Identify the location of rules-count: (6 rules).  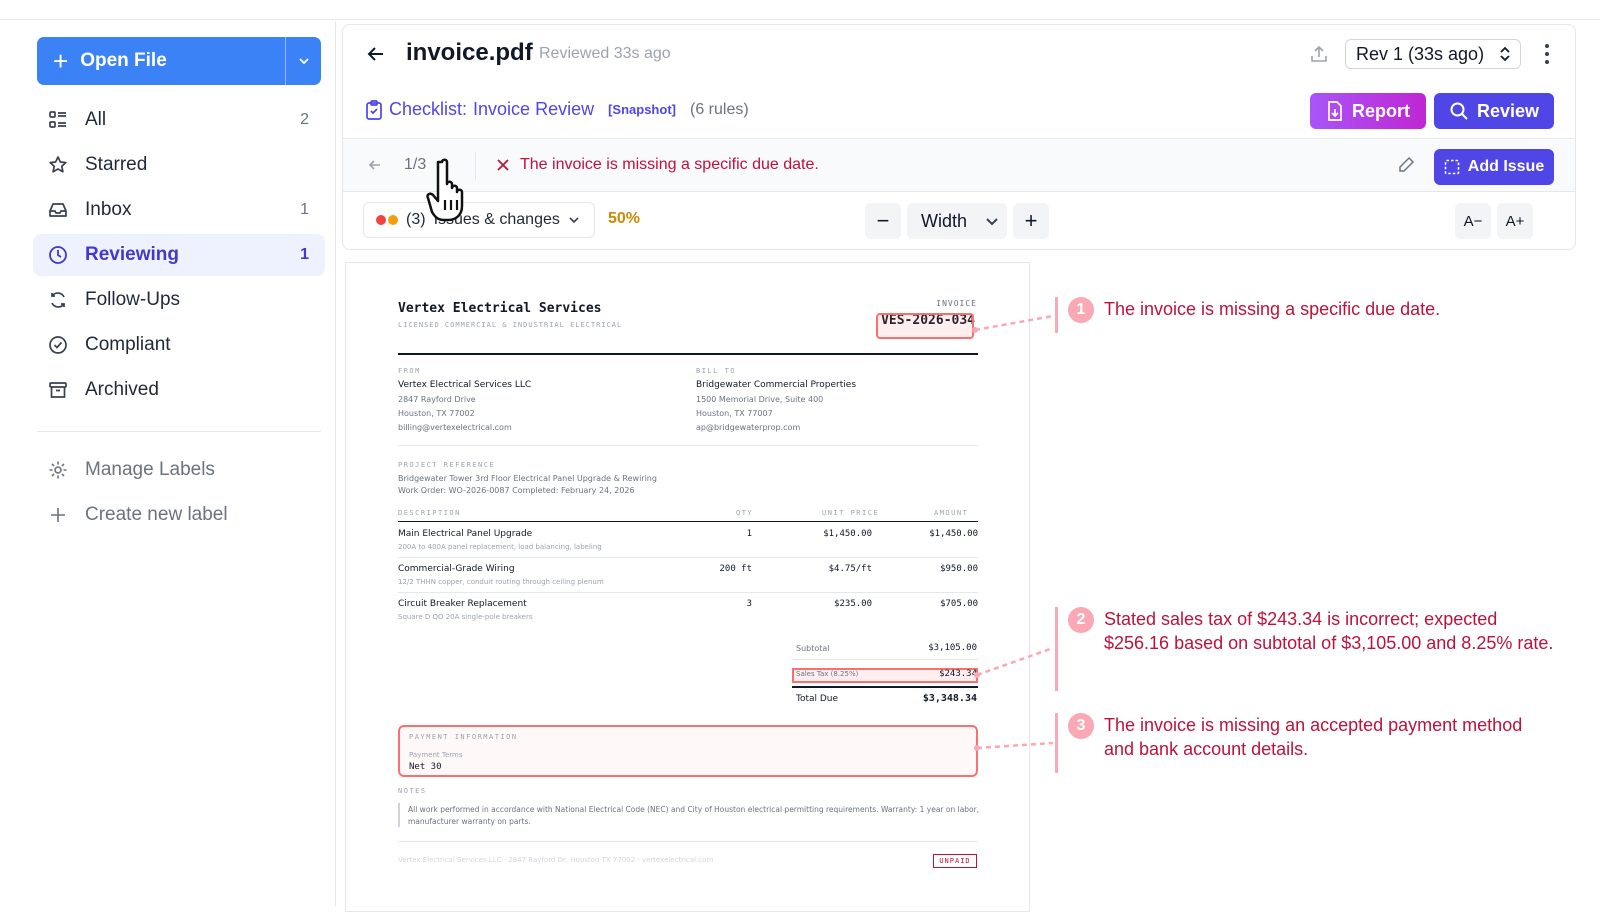
(719, 109).